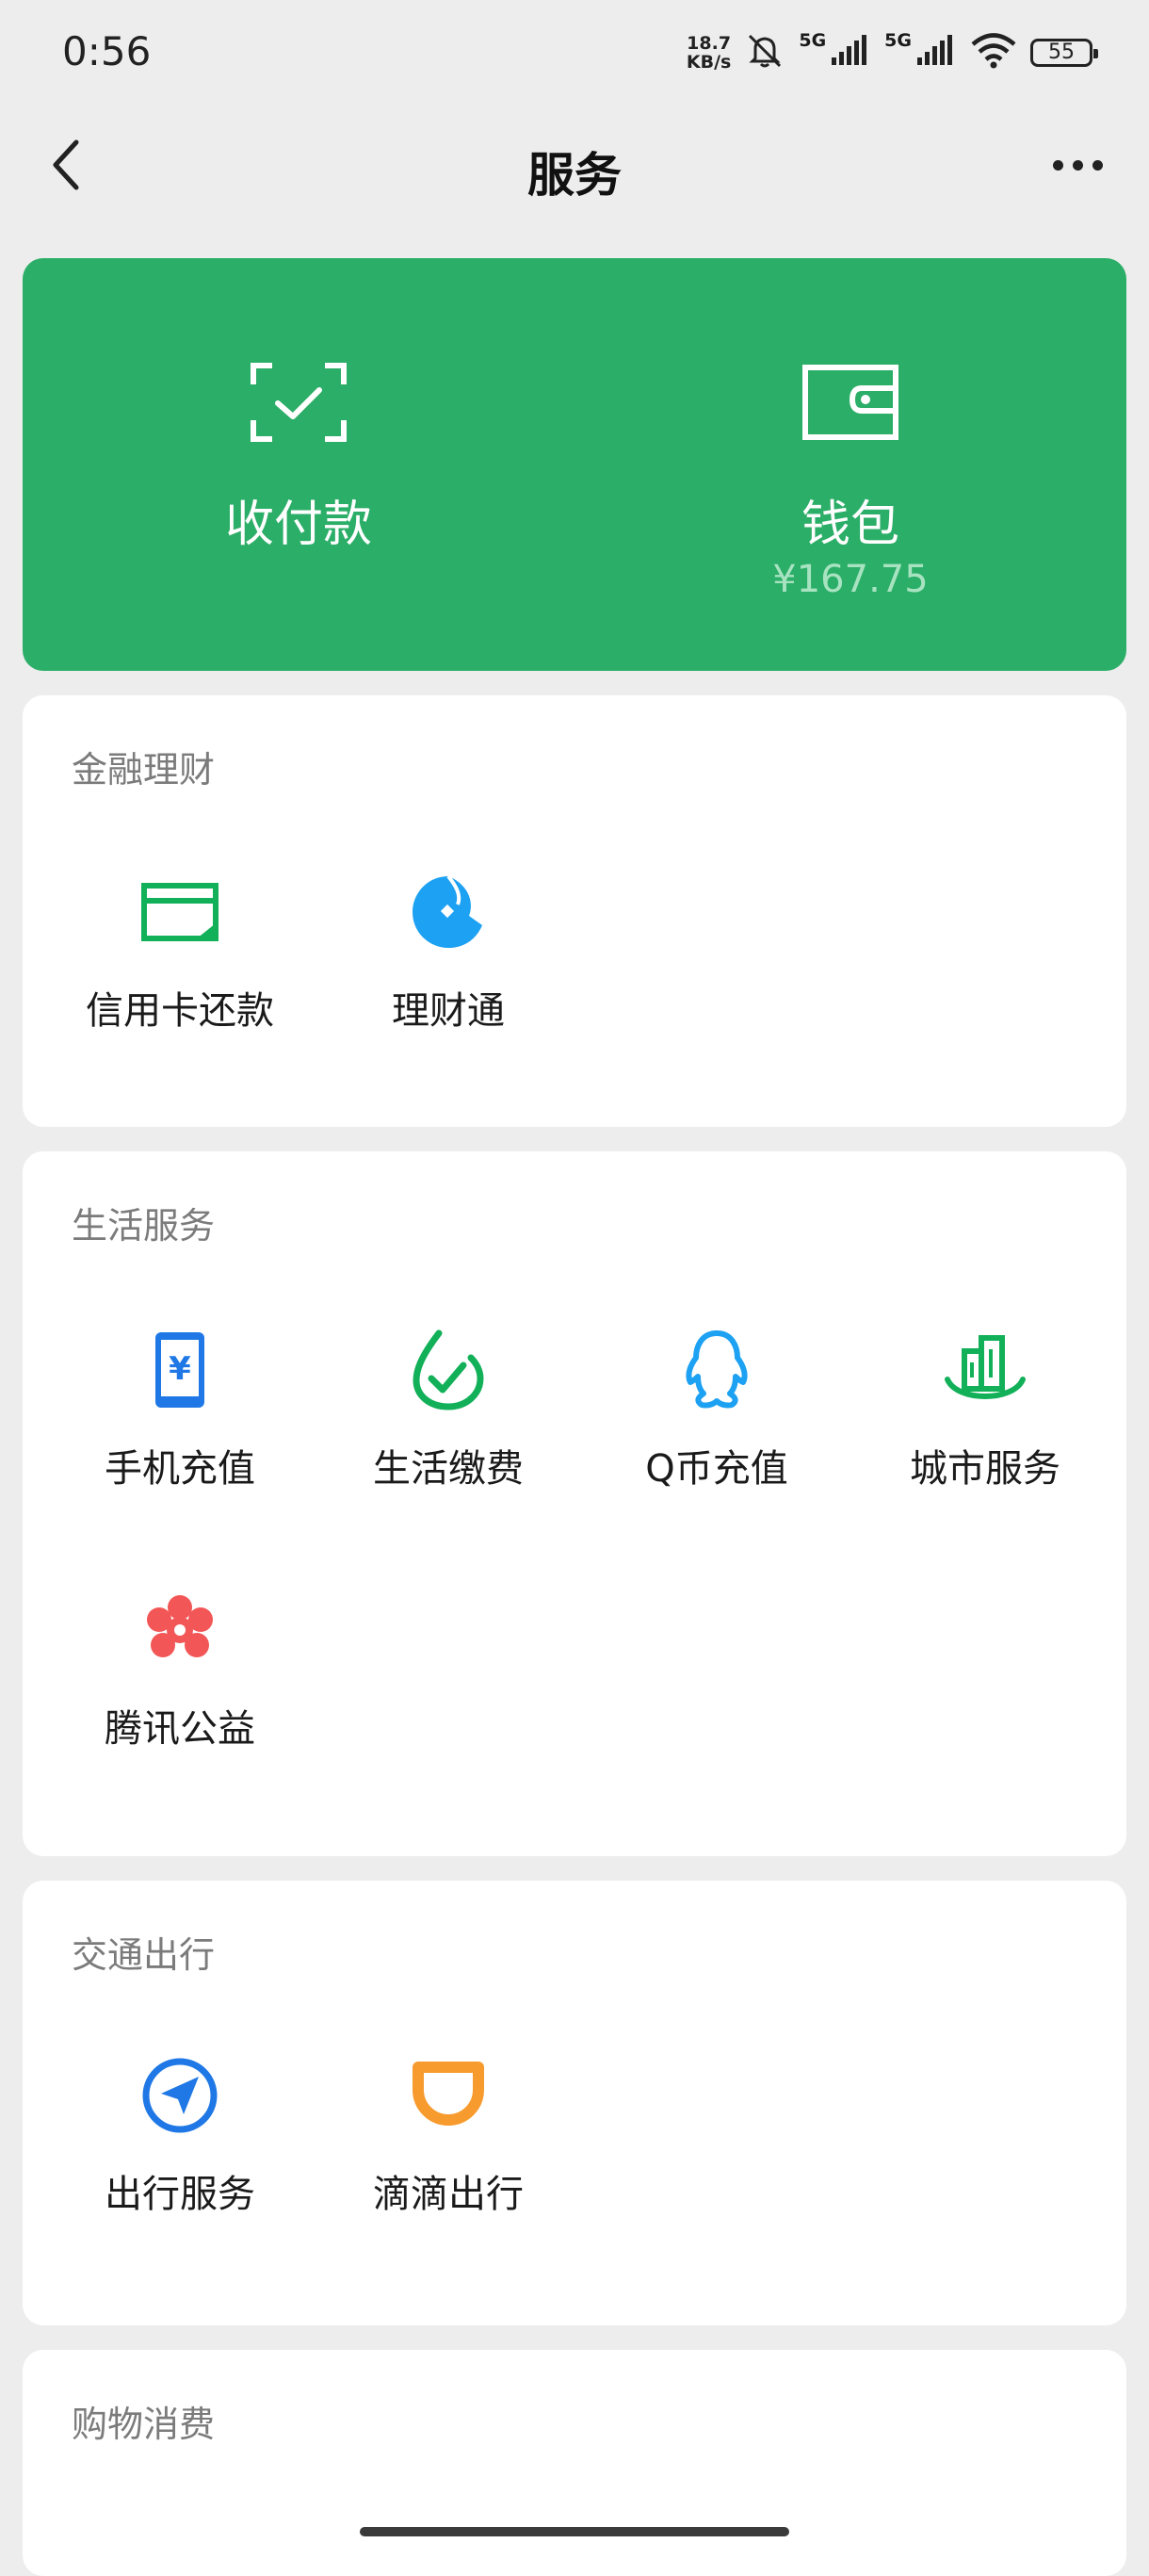 This screenshot has width=1149, height=2576. What do you see at coordinates (180, 2194) in the screenshot?
I see `item-label: 出行服务` at bounding box center [180, 2194].